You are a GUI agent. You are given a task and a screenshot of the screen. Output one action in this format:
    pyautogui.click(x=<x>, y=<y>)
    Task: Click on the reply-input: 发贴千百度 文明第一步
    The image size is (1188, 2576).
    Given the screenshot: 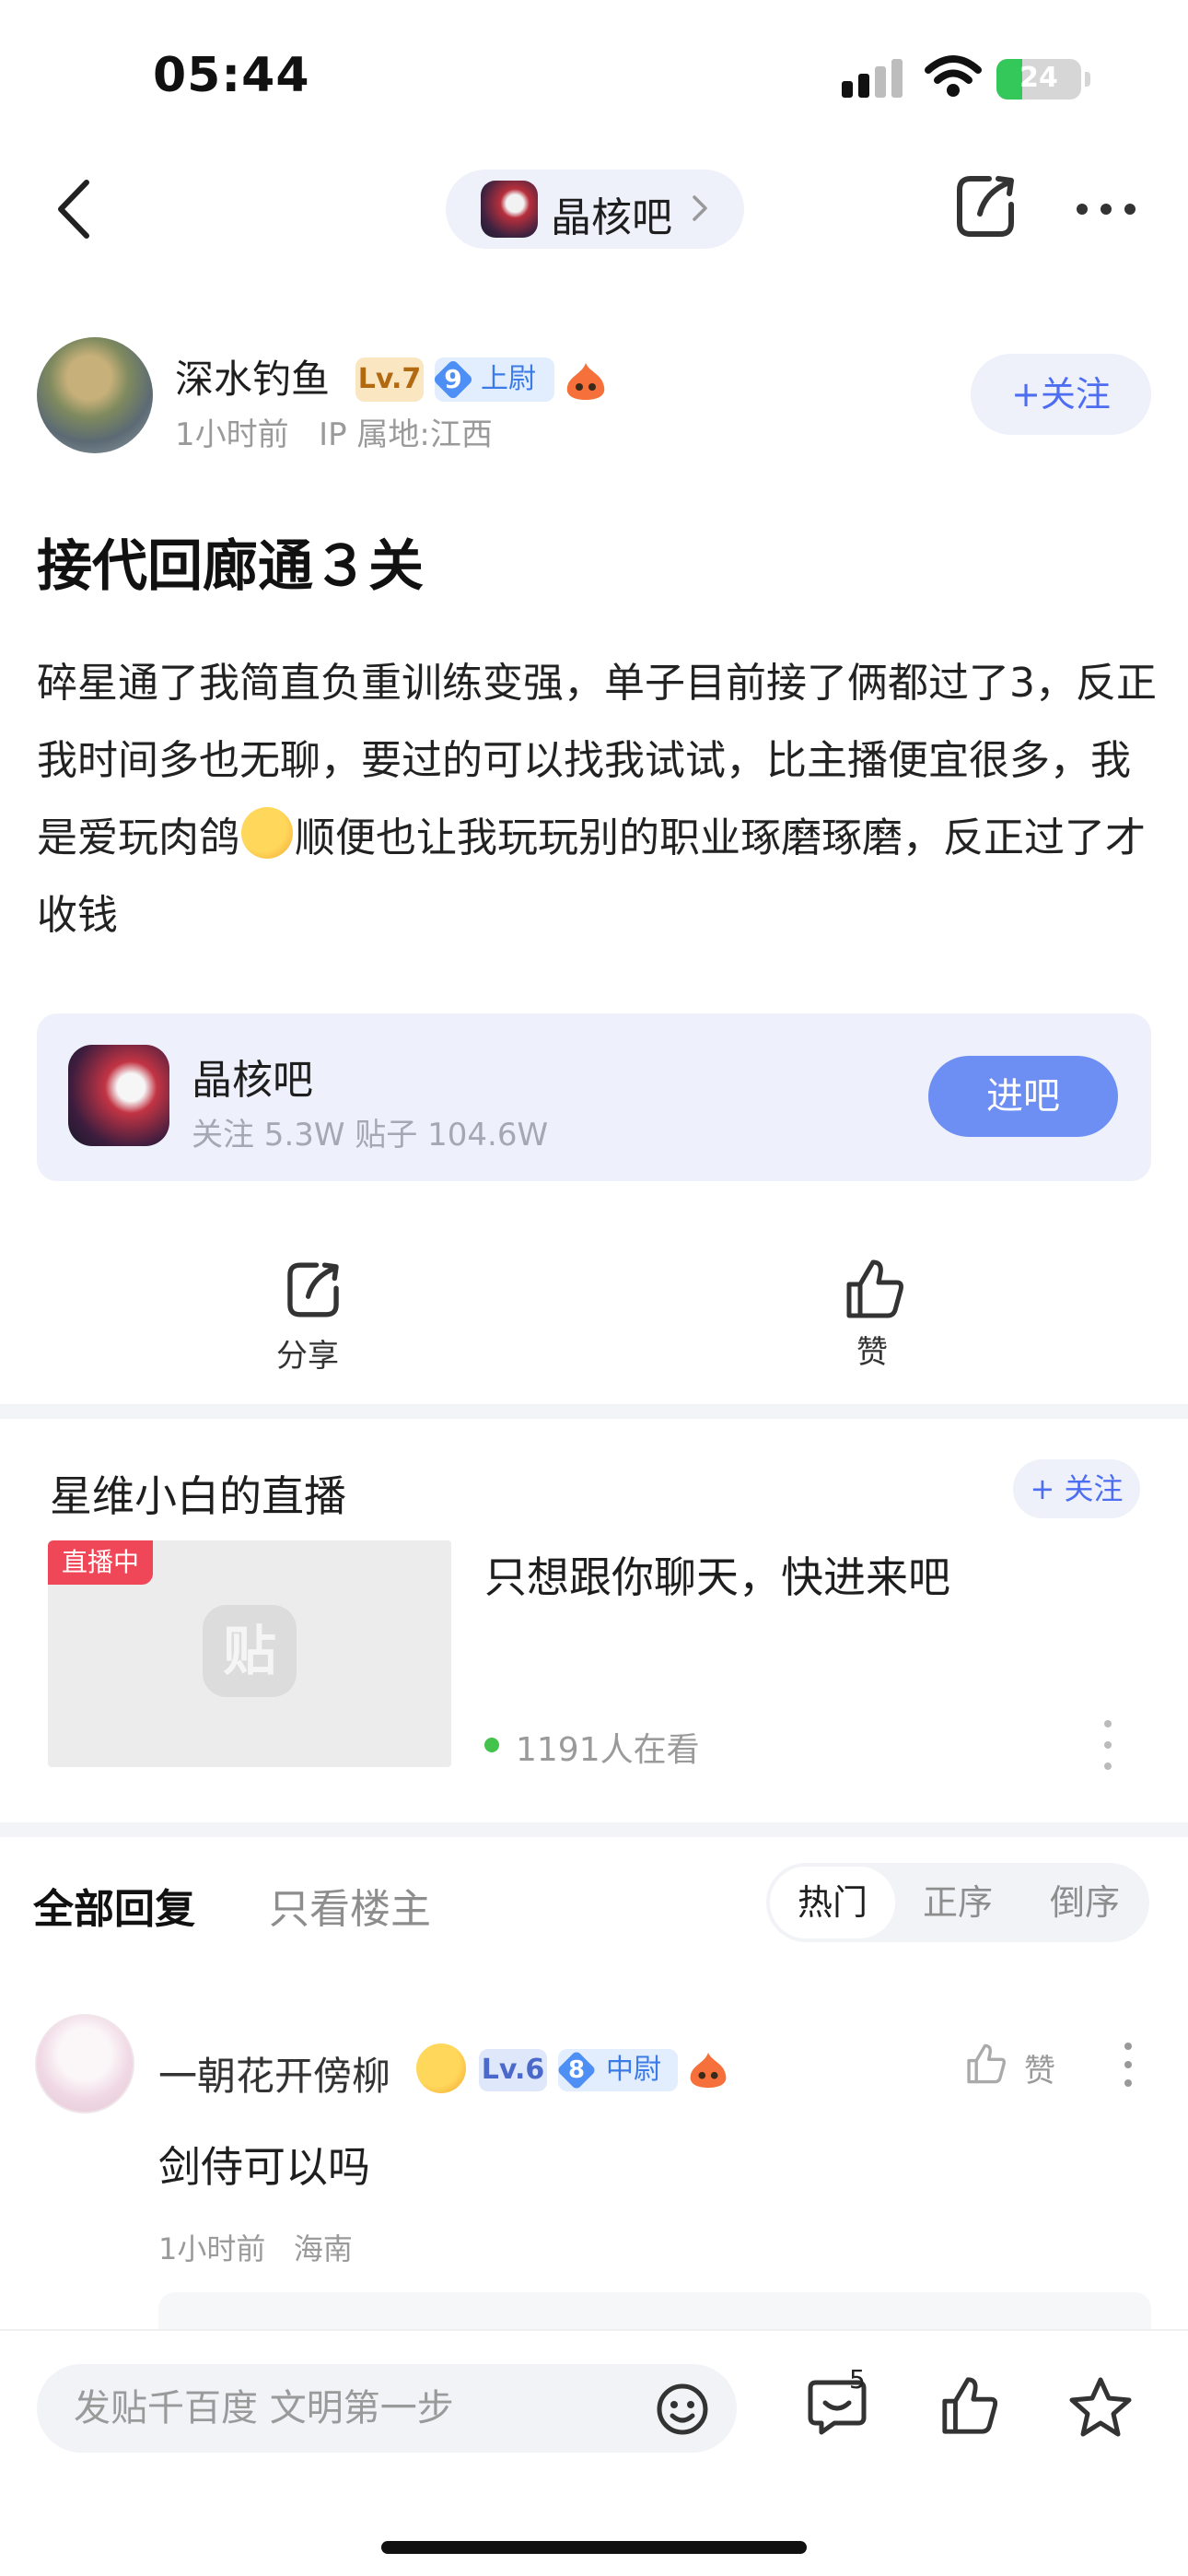 What is the action you would take?
    pyautogui.click(x=387, y=2408)
    